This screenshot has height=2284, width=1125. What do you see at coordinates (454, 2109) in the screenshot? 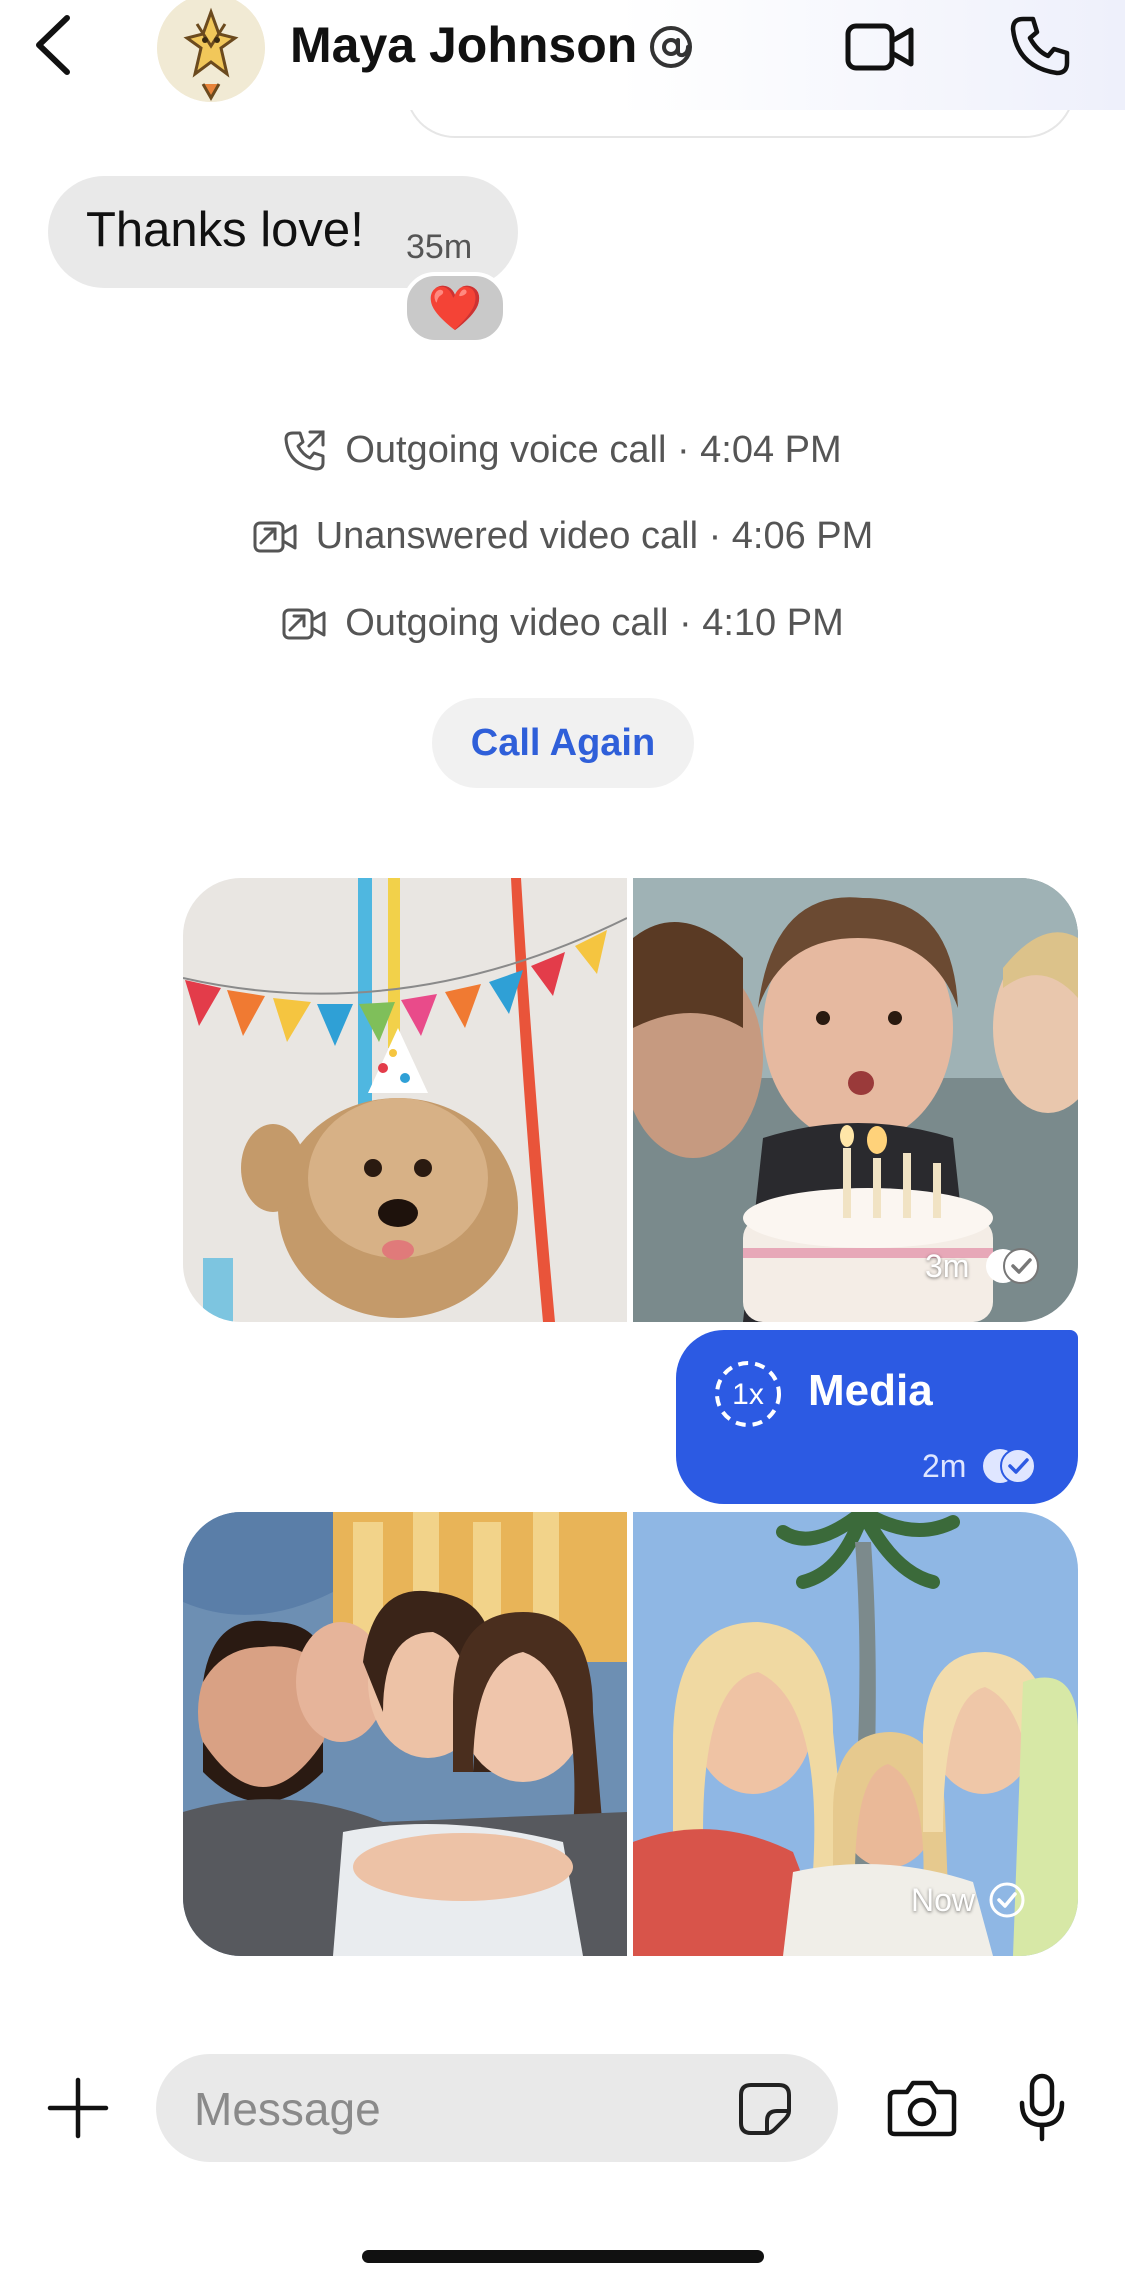
I see `message-input` at bounding box center [454, 2109].